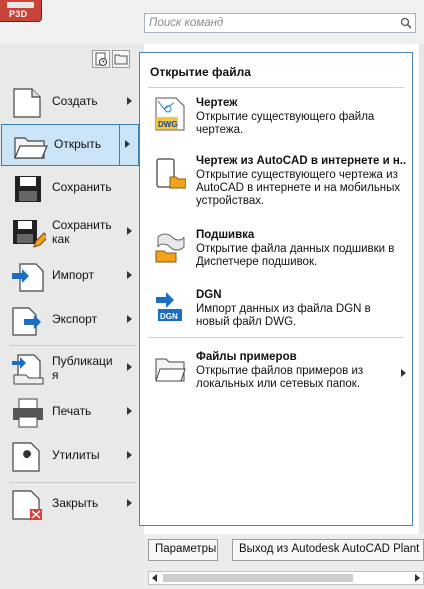  Describe the element at coordinates (328, 550) in the screenshot. I see `exit-button: Выход из Autodesk AutoCAD Plant 3` at that location.